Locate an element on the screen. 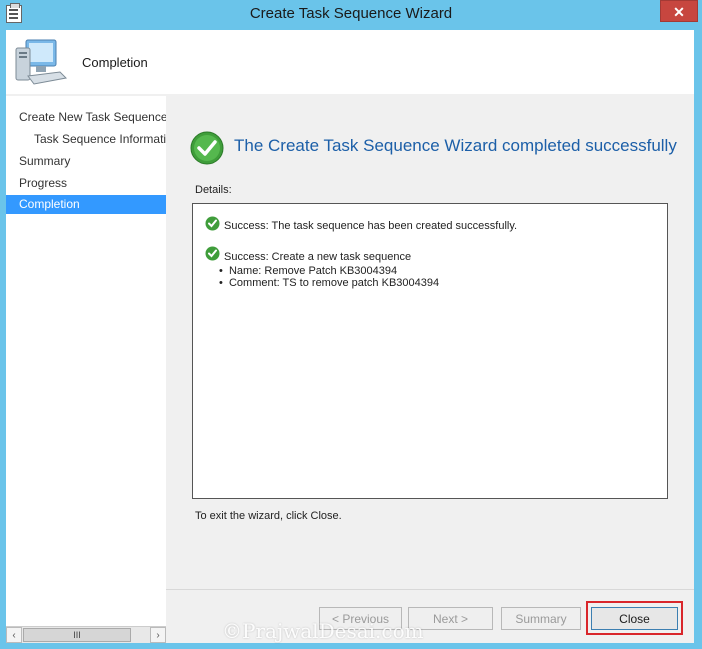 The width and height of the screenshot is (702, 649). footer-divider is located at coordinates (430, 589).